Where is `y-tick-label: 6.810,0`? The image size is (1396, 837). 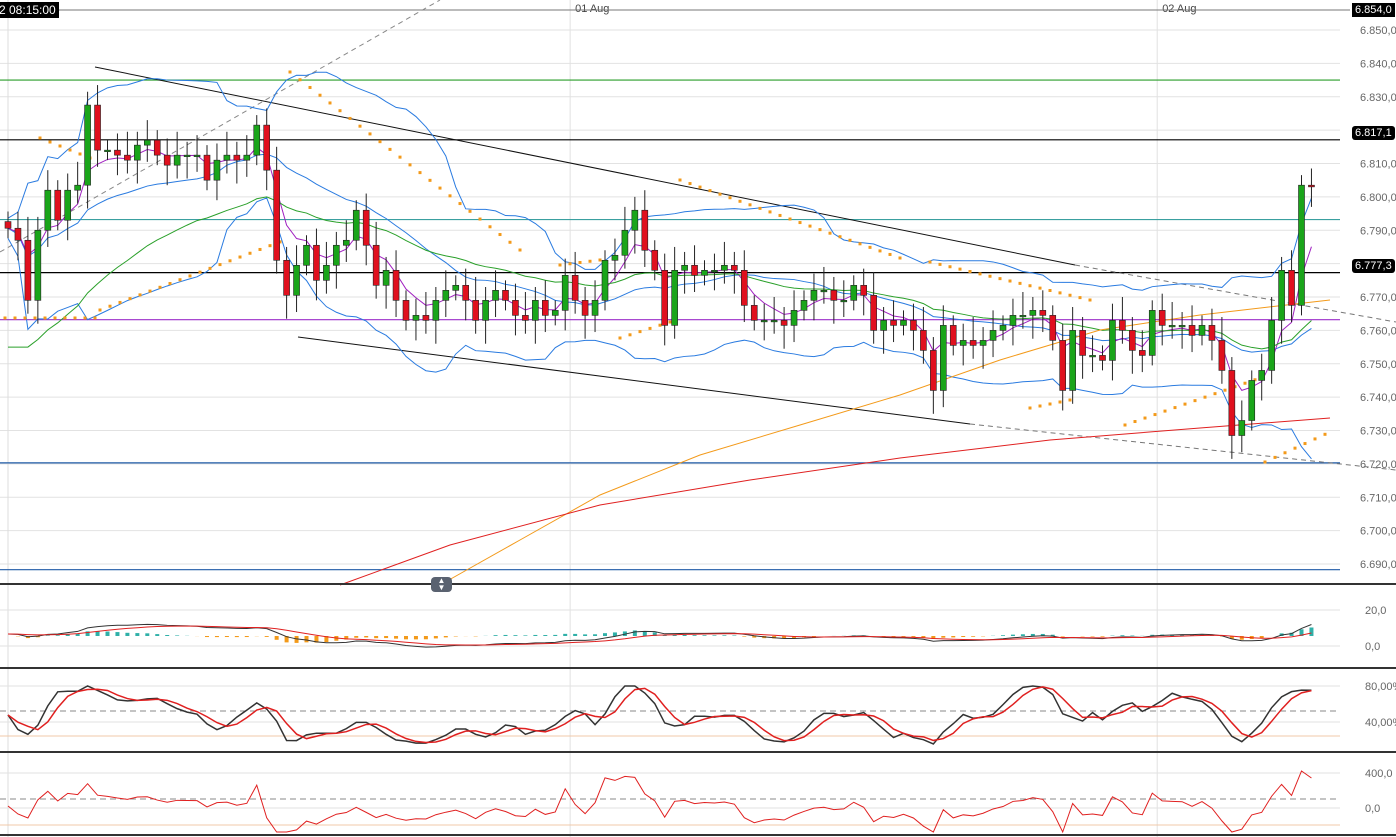
y-tick-label: 6.810,0 is located at coordinates (1378, 165).